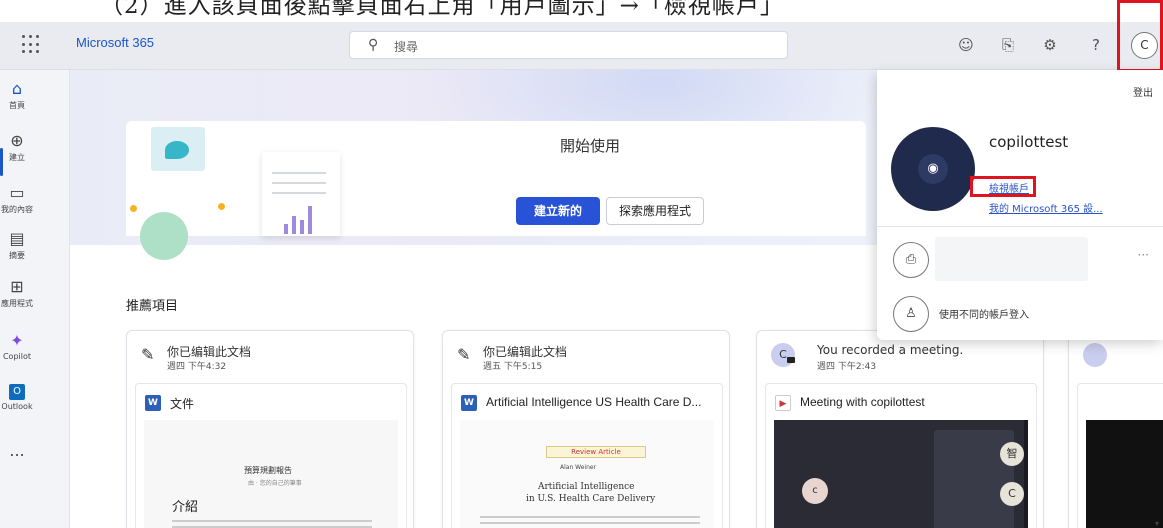  I want to click on recommended-card-partial, so click(1115, 429).